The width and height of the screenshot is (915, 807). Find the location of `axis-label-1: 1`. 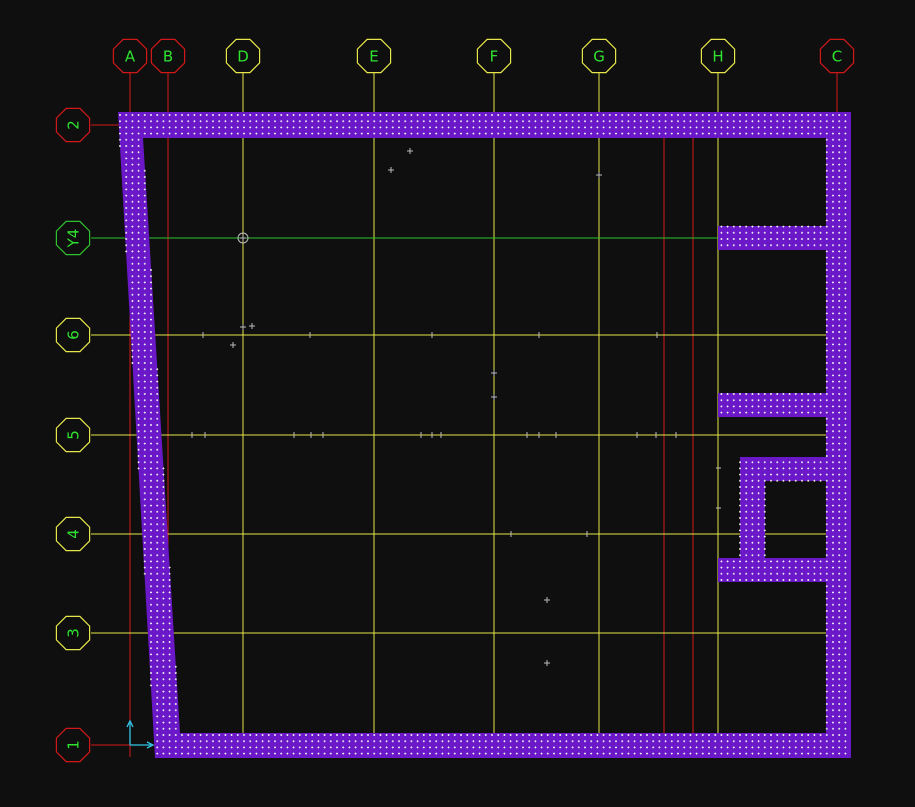

axis-label-1: 1 is located at coordinates (74, 745).